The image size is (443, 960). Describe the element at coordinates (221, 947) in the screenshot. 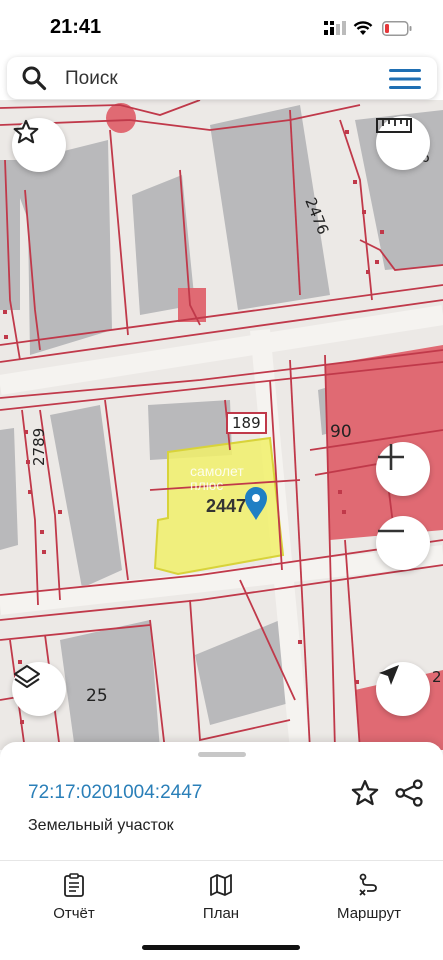

I see `home-indicator` at that location.